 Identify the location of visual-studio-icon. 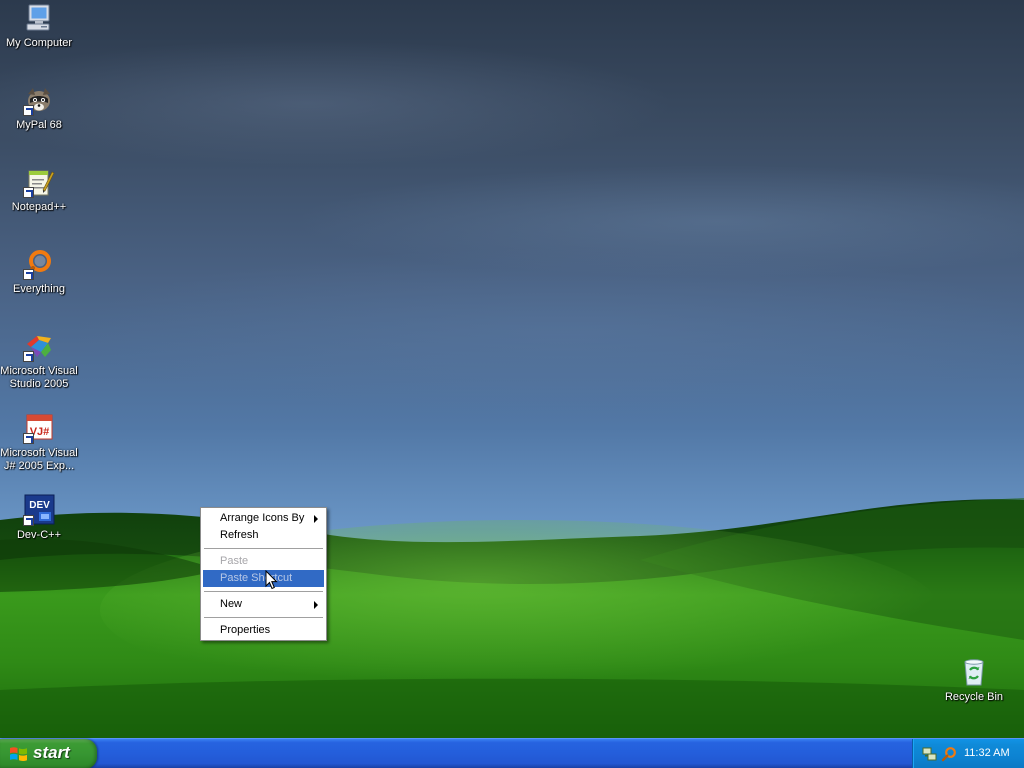
(39, 346).